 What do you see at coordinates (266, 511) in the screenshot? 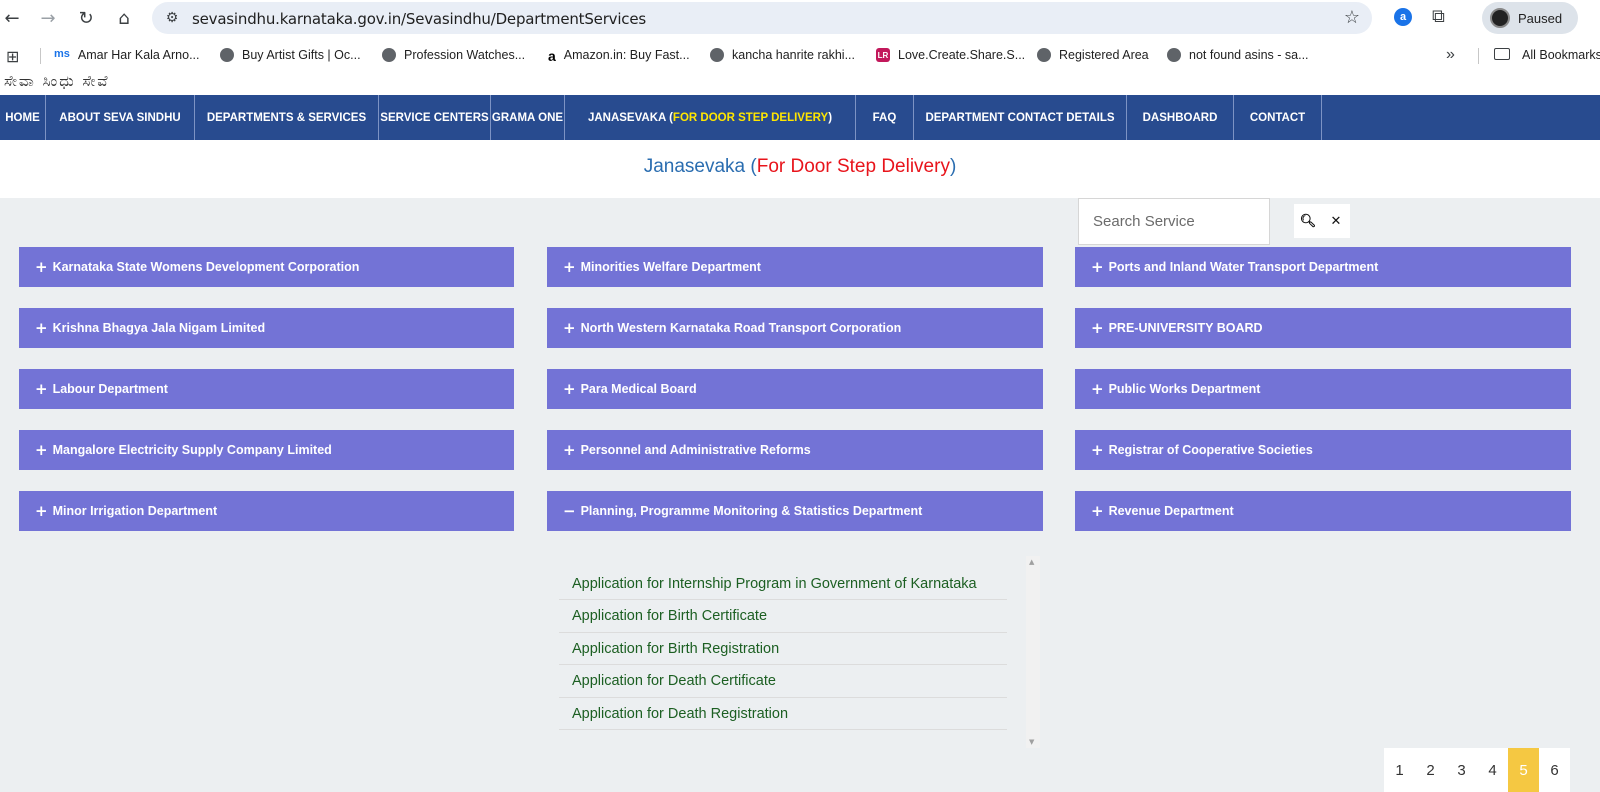
I see `department-accordion-header: + Minor Irrigation Department` at bounding box center [266, 511].